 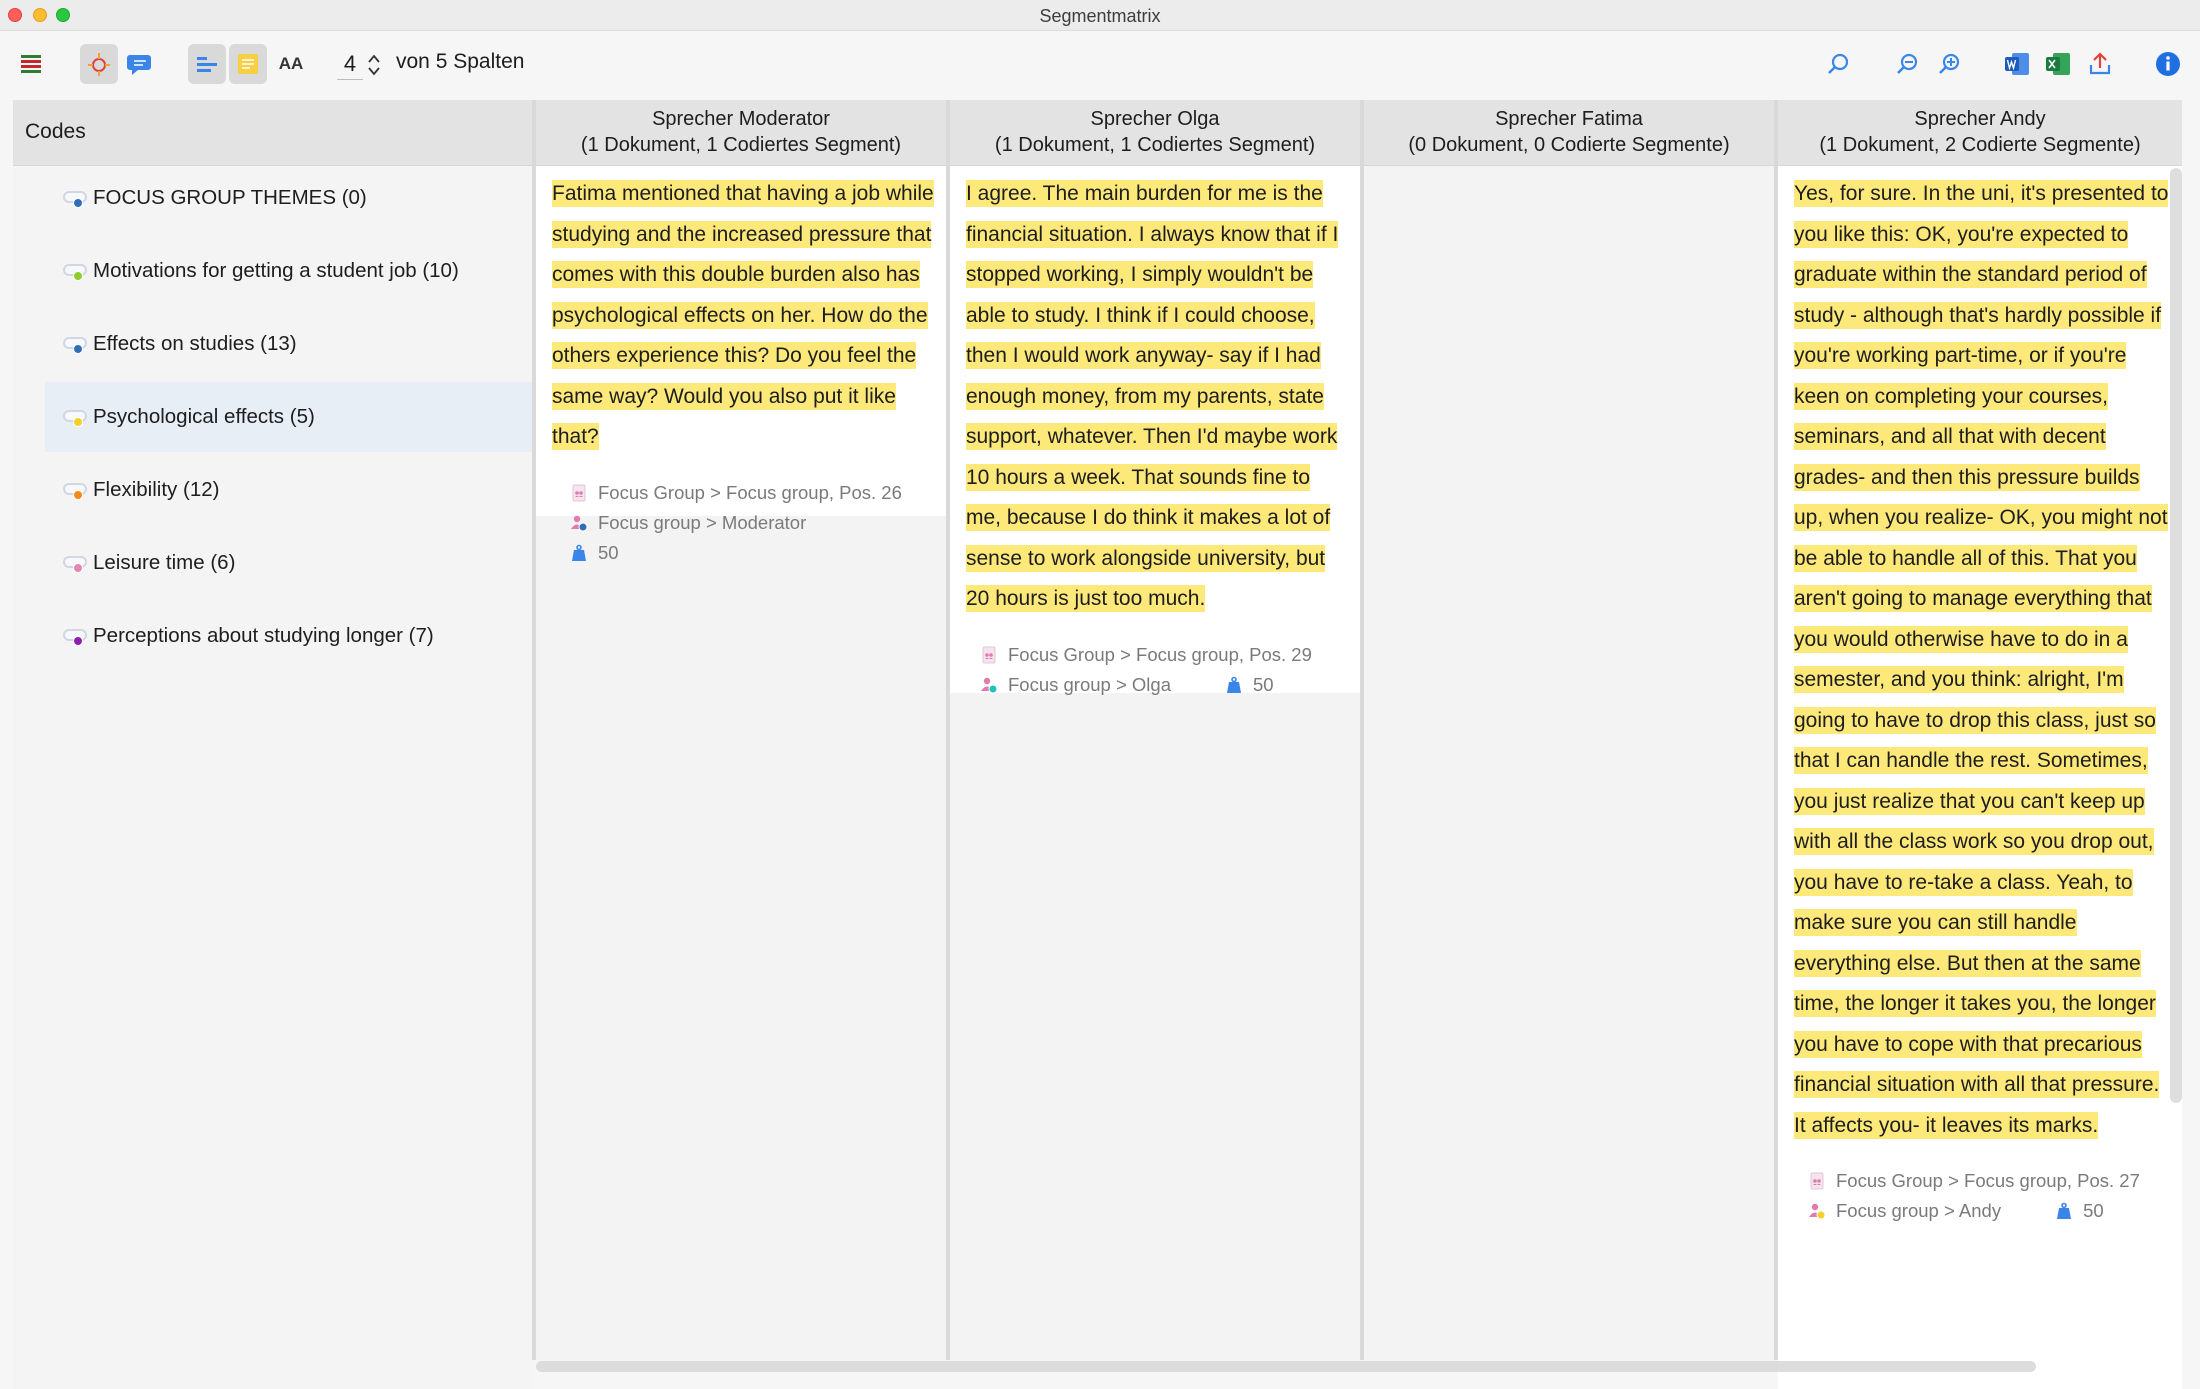 What do you see at coordinates (741, 119) in the screenshot?
I see `column-header-title: Sprecher Moderator` at bounding box center [741, 119].